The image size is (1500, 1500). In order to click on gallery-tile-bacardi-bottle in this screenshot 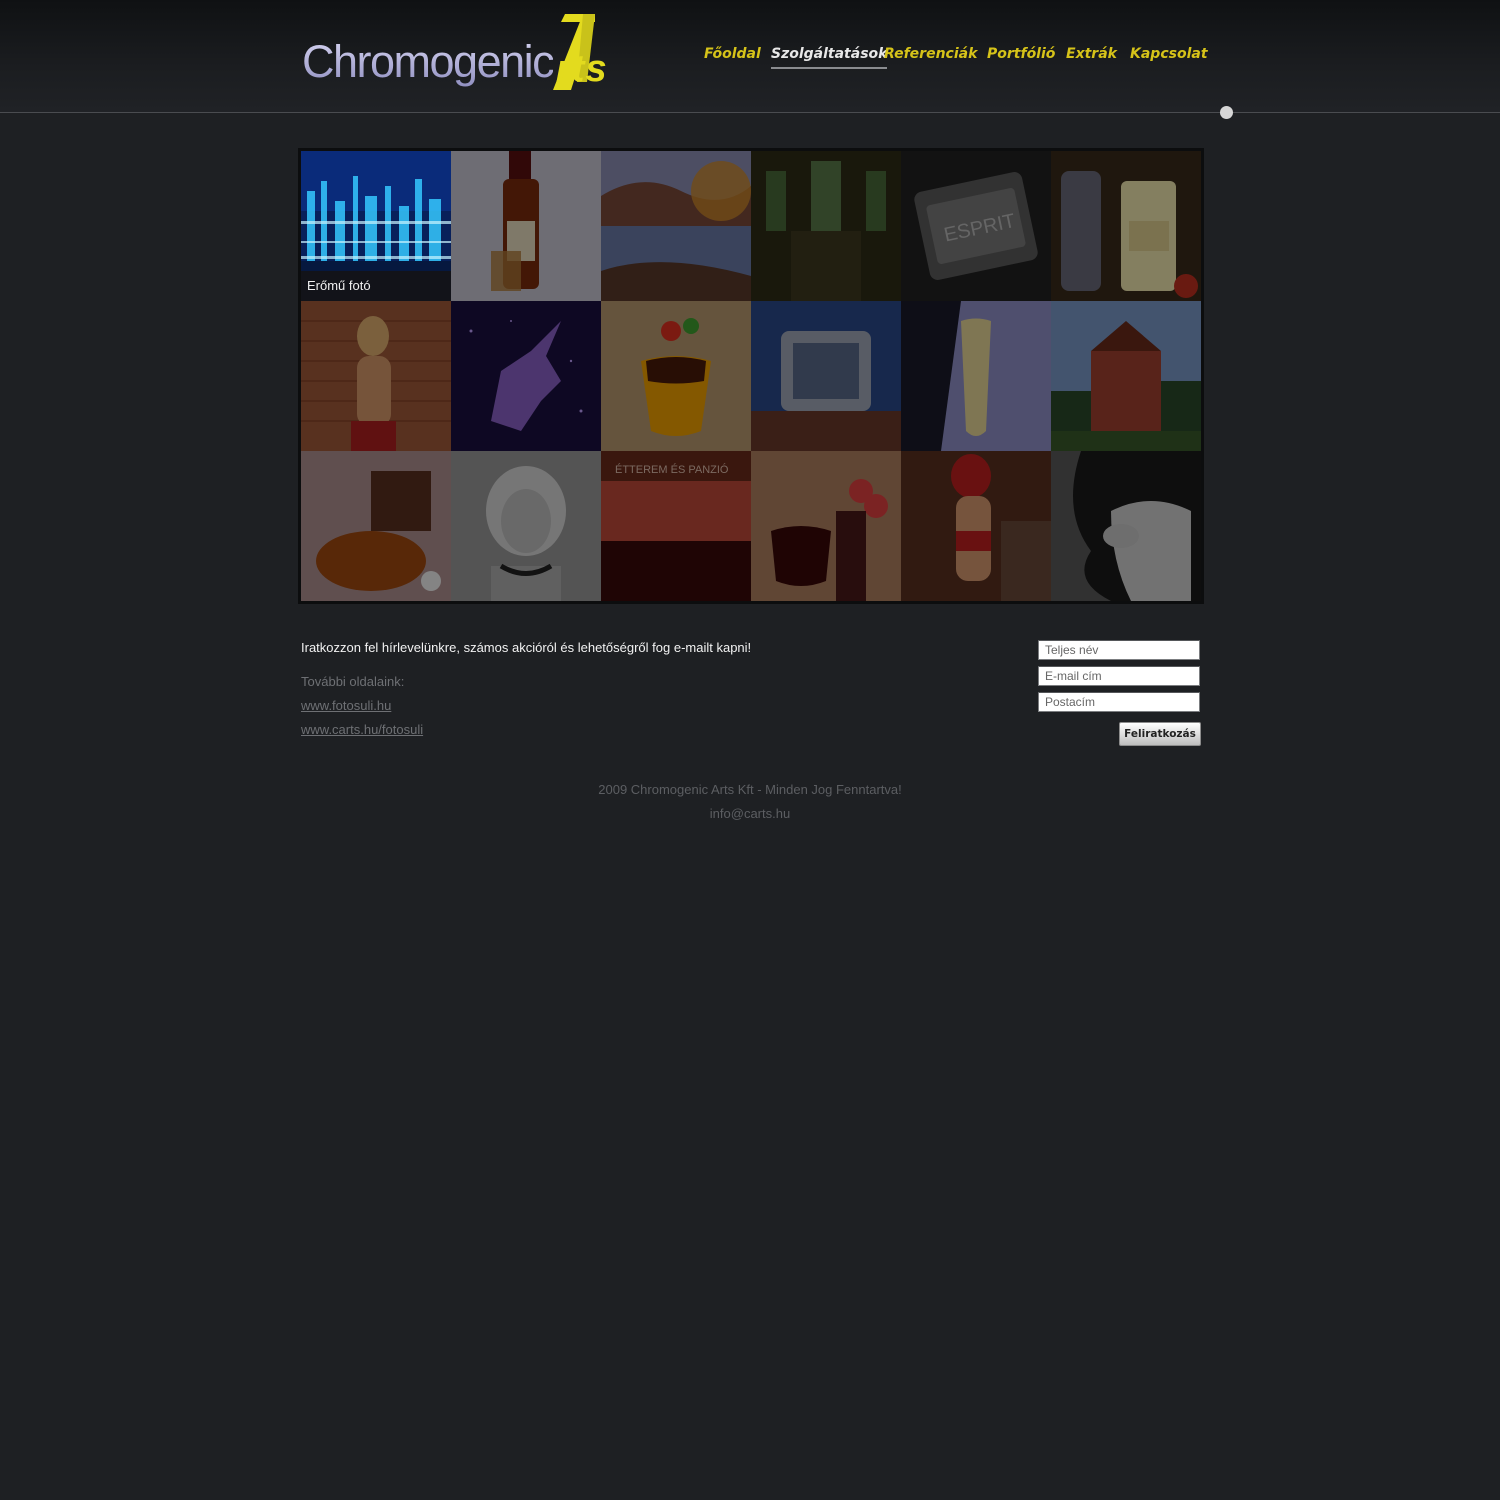, I will do `click(526, 226)`.